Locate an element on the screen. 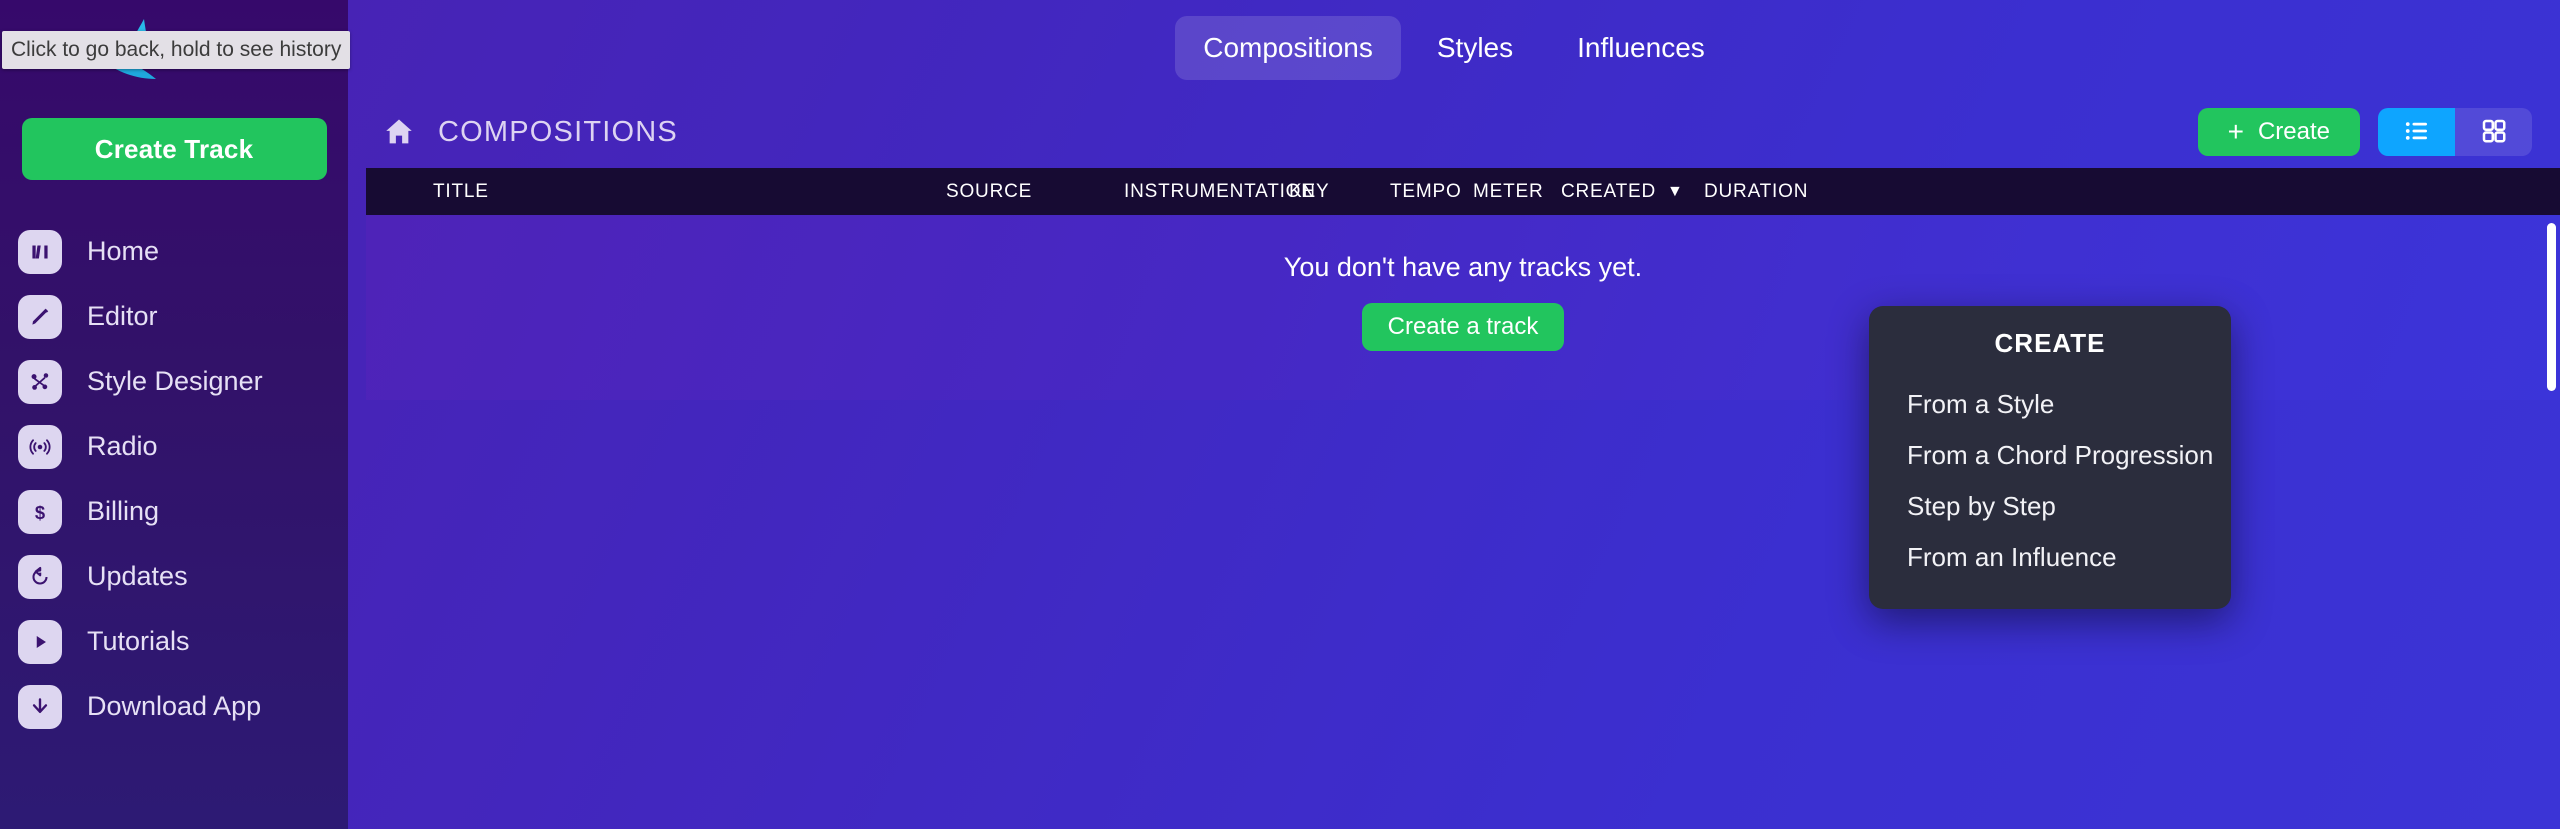 The image size is (2560, 829). refresh-icon is located at coordinates (40, 576).